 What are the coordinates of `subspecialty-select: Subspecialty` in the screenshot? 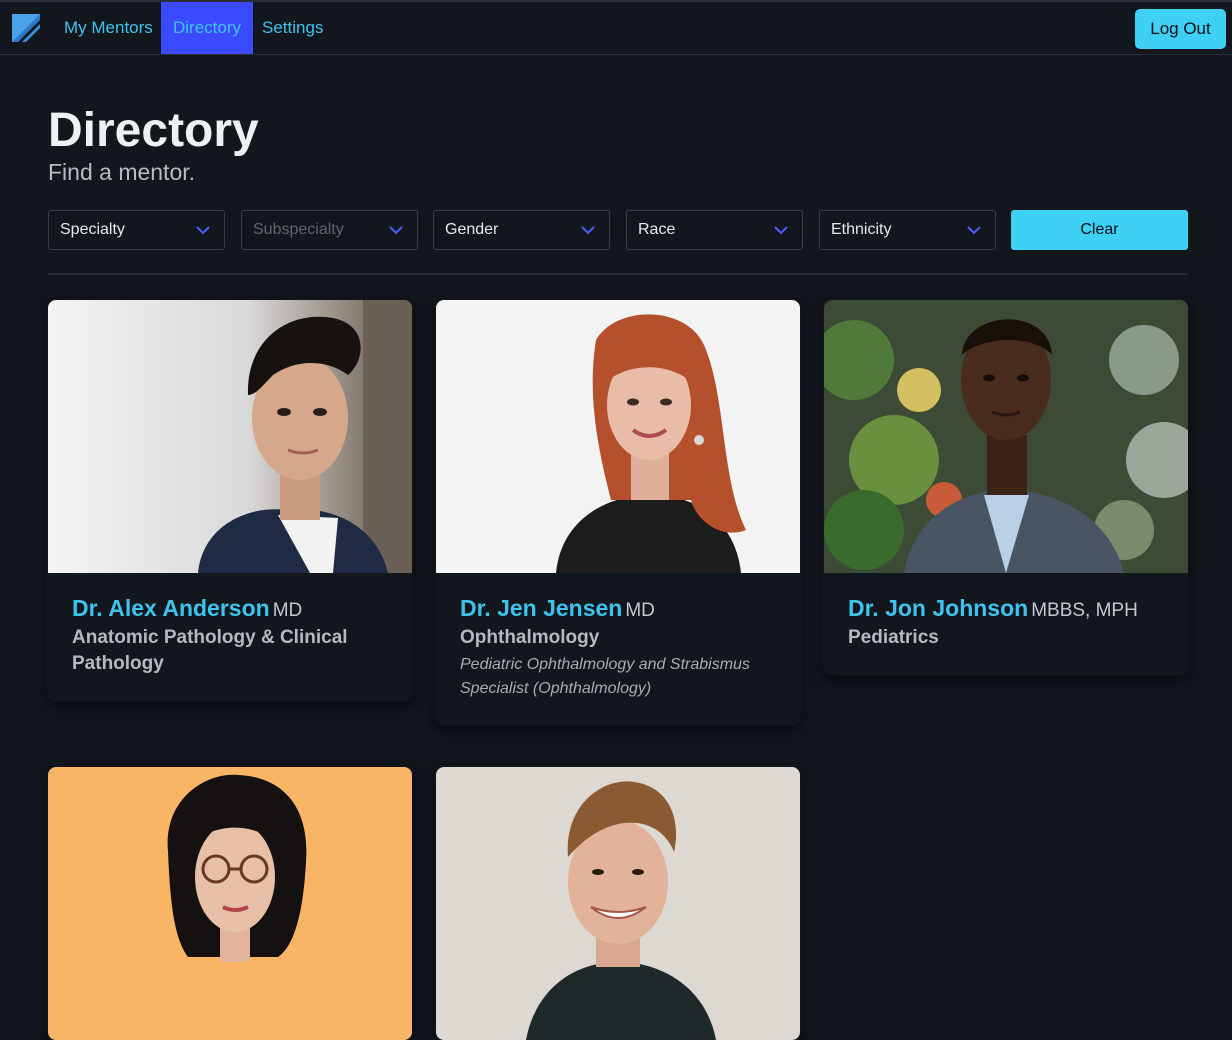 It's located at (329, 230).